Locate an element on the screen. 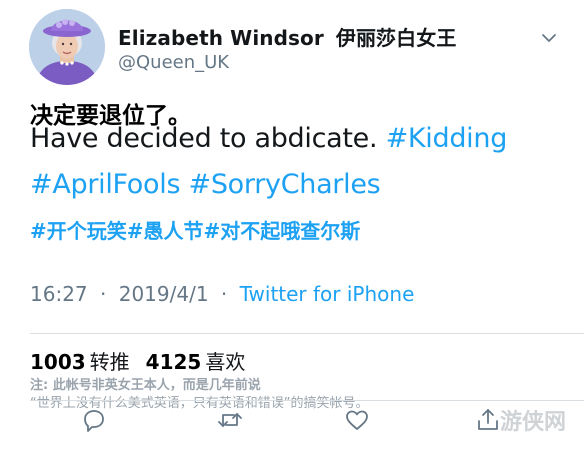 The width and height of the screenshot is (584, 453). tweet-time: 16:27 is located at coordinates (59, 294).